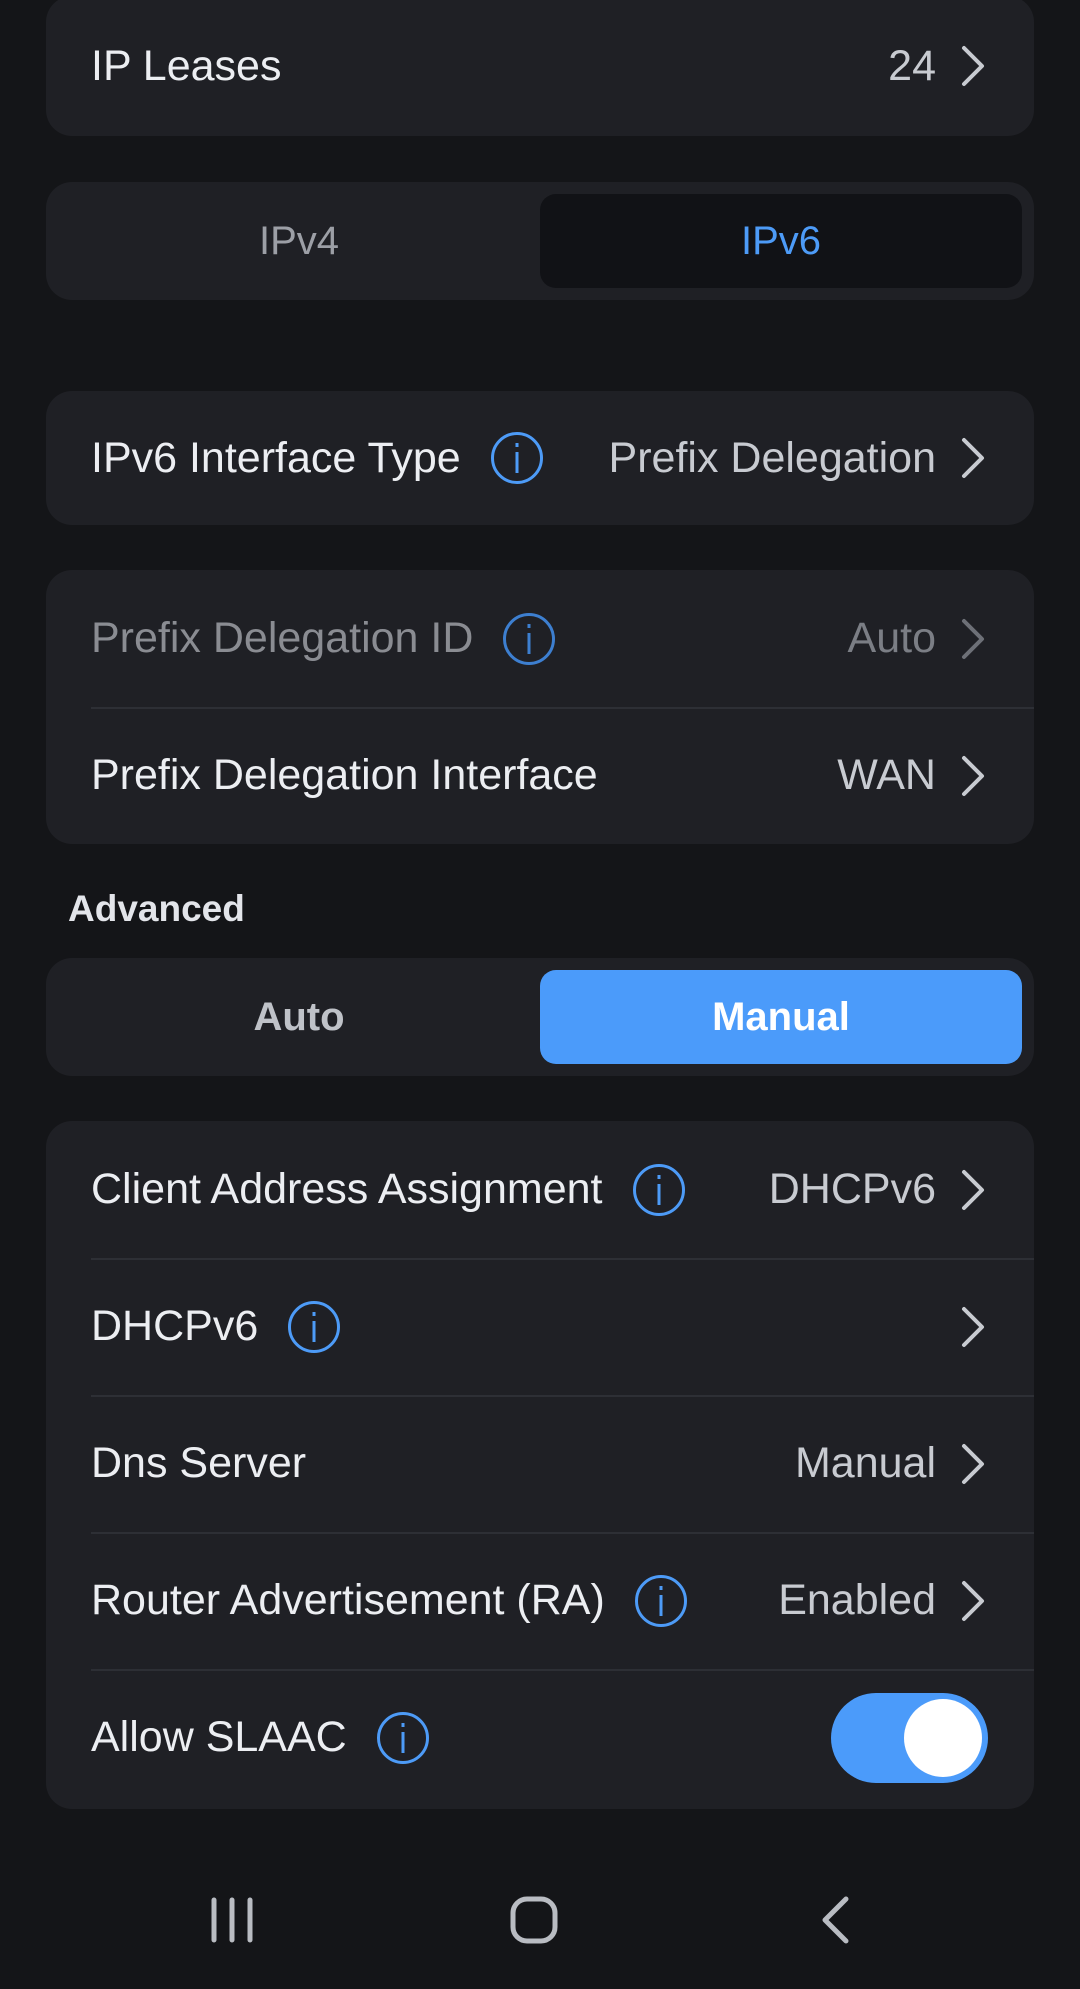  I want to click on recent-apps-icon, so click(232, 1920).